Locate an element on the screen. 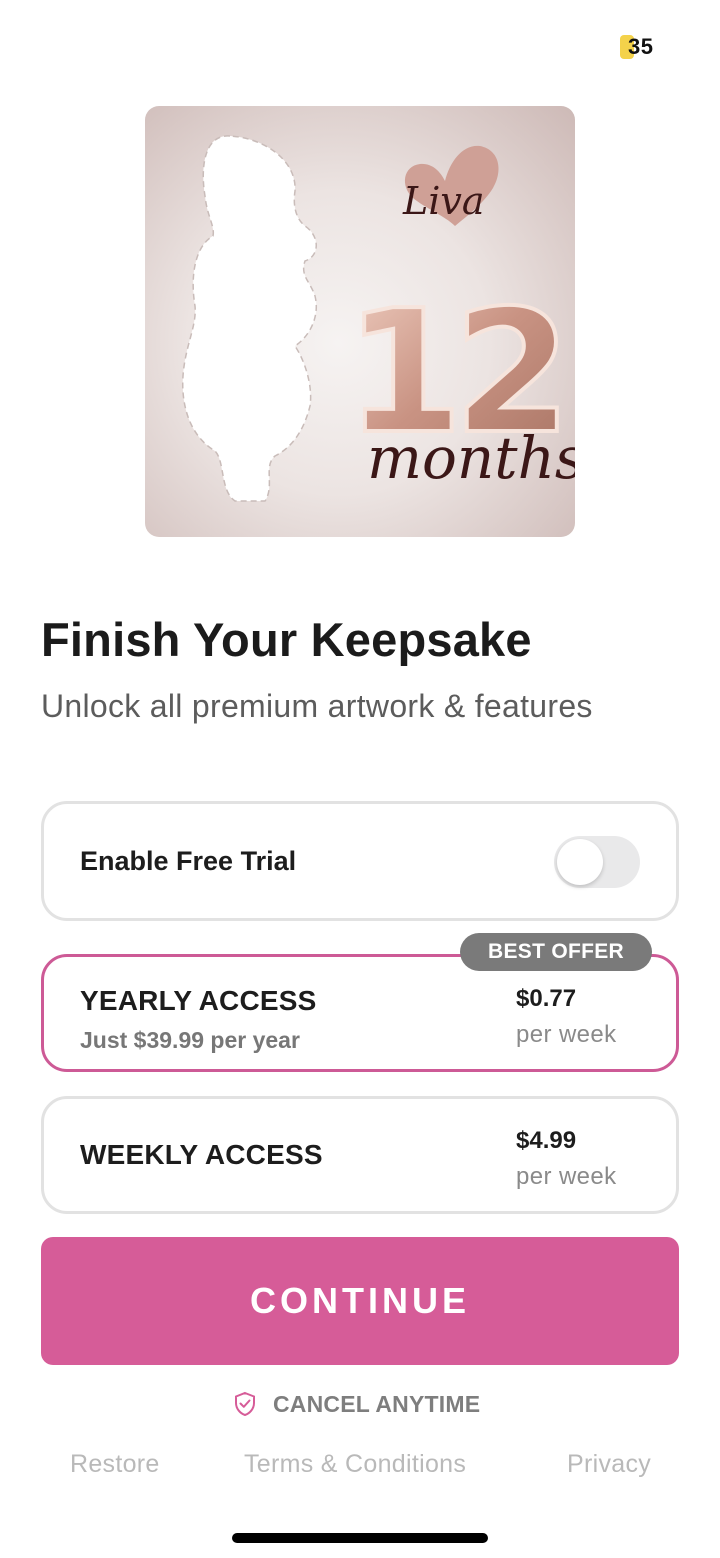 The height and width of the screenshot is (1558, 720). free-trial-toggle is located at coordinates (597, 862).